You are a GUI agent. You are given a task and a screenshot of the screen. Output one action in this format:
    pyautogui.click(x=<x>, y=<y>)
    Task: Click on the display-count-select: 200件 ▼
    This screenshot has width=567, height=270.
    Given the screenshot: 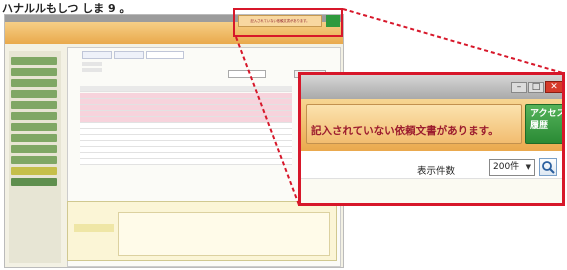 What is the action you would take?
    pyautogui.click(x=512, y=167)
    